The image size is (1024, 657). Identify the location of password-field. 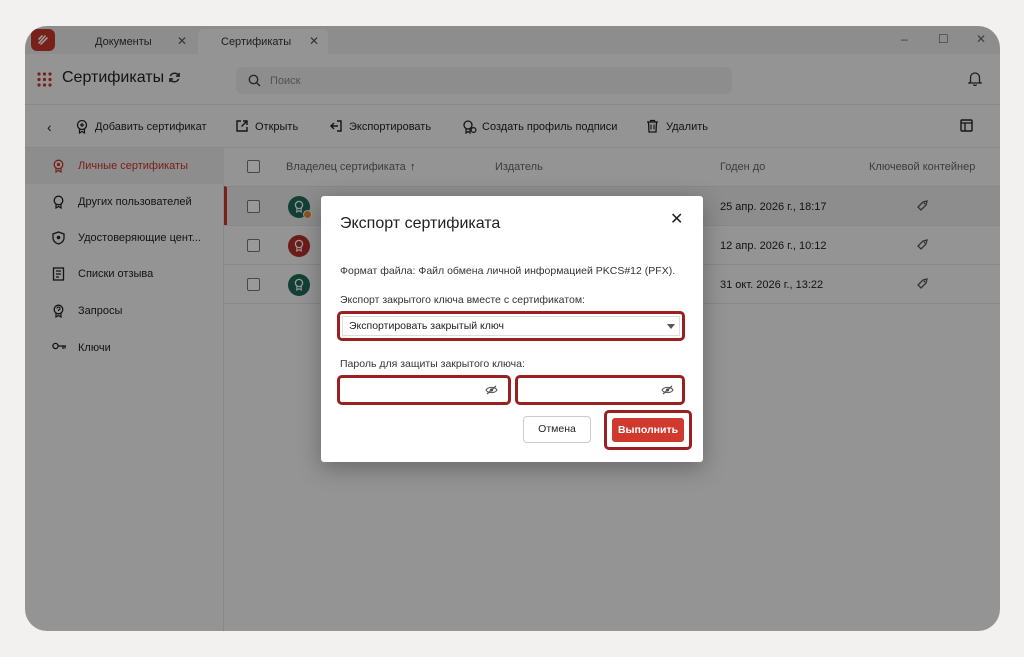
(424, 390).